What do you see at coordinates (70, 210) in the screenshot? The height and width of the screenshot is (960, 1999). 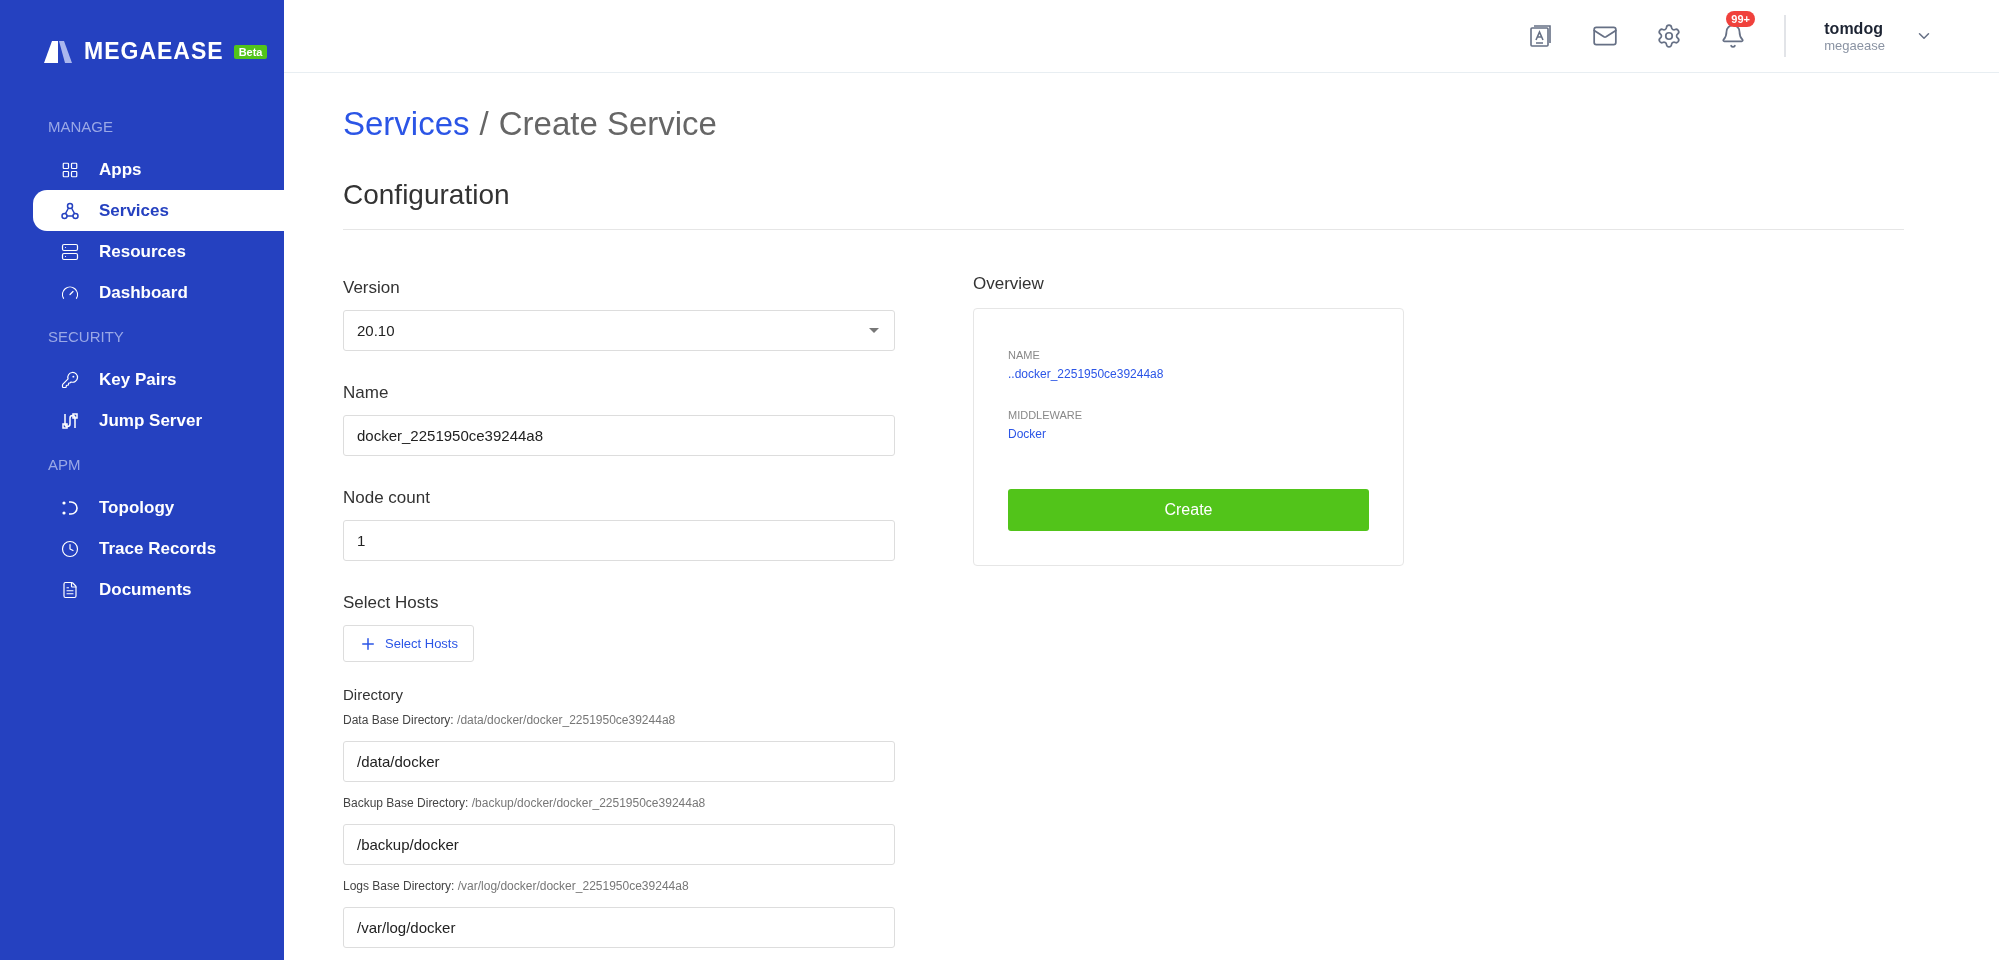 I see `nodes-icon` at bounding box center [70, 210].